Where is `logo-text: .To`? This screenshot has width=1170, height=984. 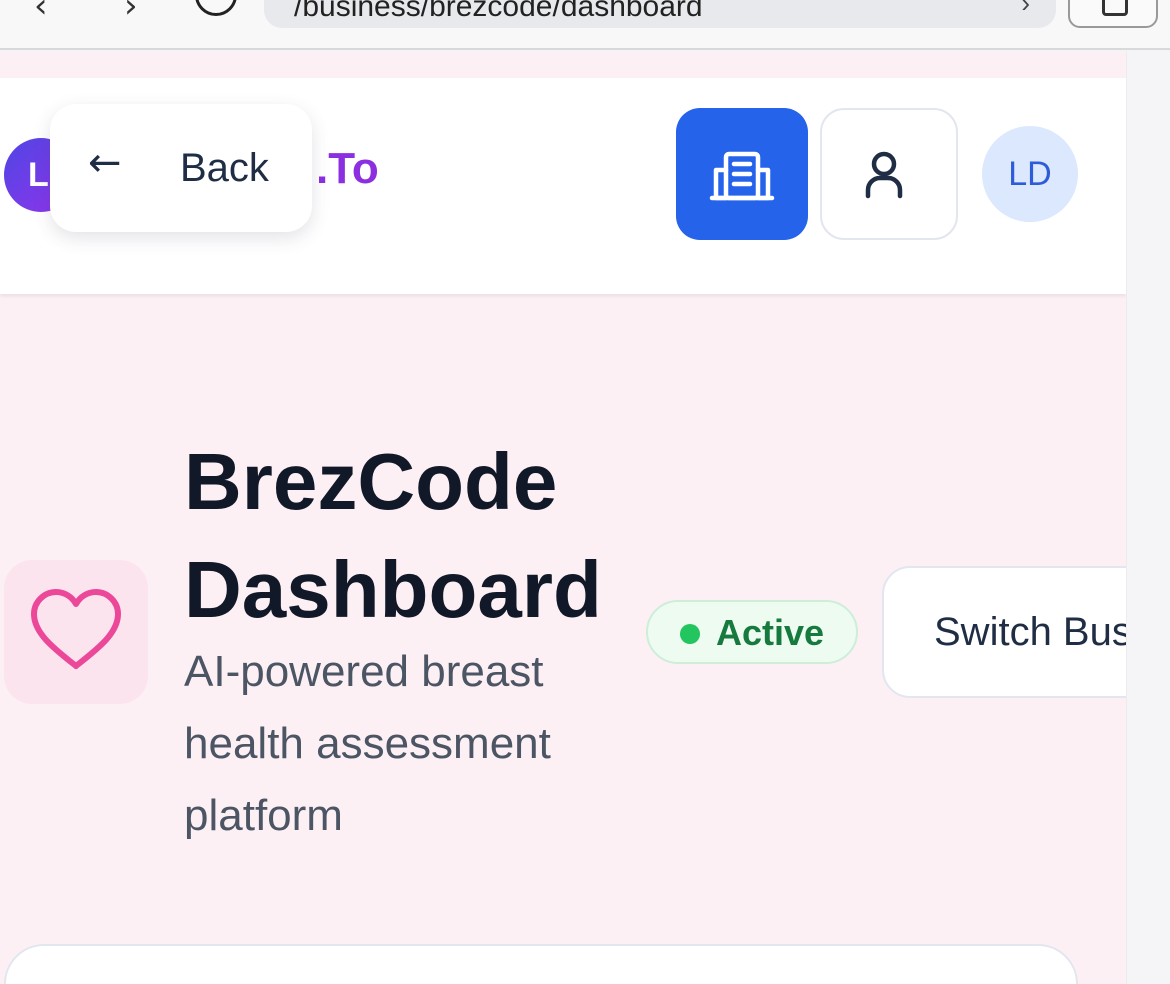
logo-text: .To is located at coordinates (347, 168).